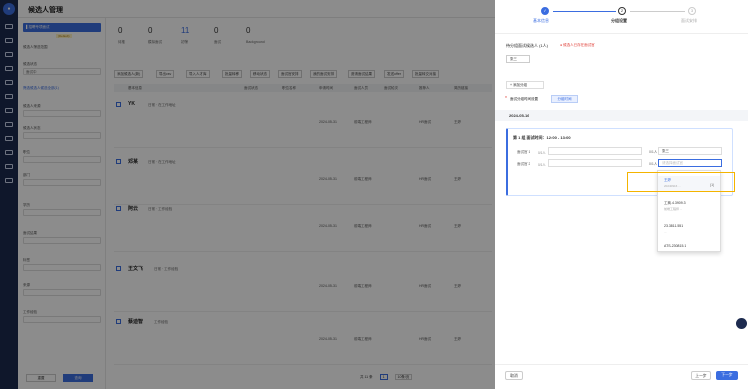 The height and width of the screenshot is (389, 748). Describe the element at coordinates (689, 21) in the screenshot. I see `step-label: 面试安排` at that location.